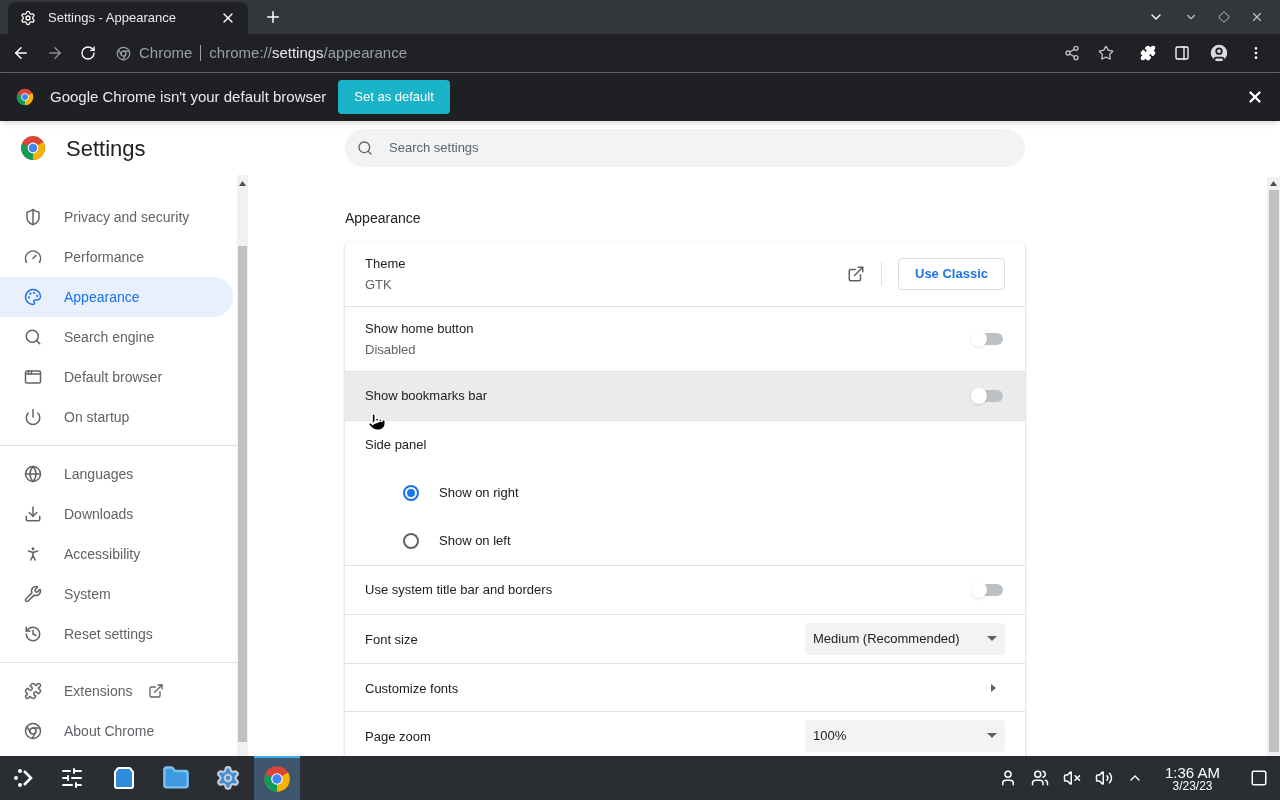 The height and width of the screenshot is (800, 1280). Describe the element at coordinates (396, 445) in the screenshot. I see `setting-label: Side panel` at that location.